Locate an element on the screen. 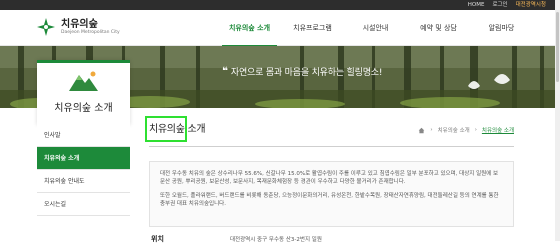  nav-healing-program: 치유프로그램 is located at coordinates (312, 28).